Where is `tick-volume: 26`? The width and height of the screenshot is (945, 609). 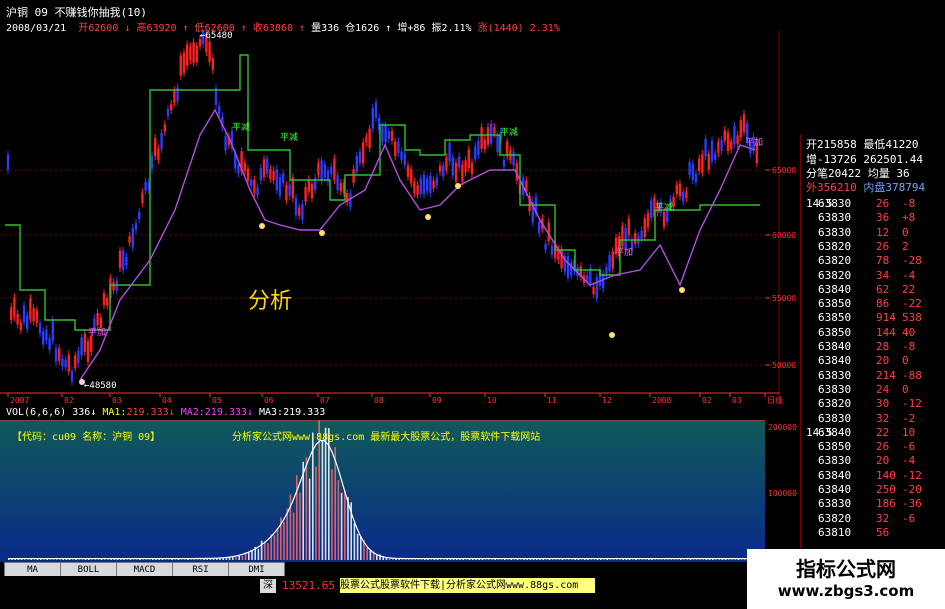 tick-volume: 26 is located at coordinates (883, 203).